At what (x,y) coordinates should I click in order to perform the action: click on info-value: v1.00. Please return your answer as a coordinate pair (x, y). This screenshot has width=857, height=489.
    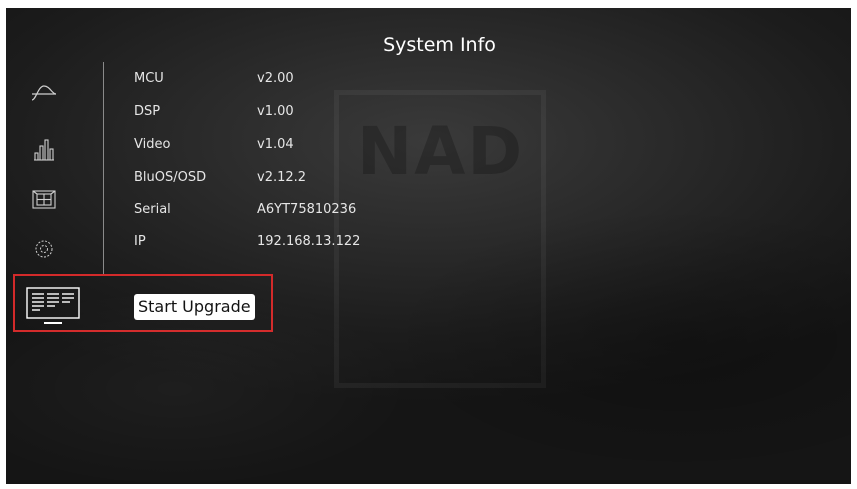
    Looking at the image, I should click on (275, 111).